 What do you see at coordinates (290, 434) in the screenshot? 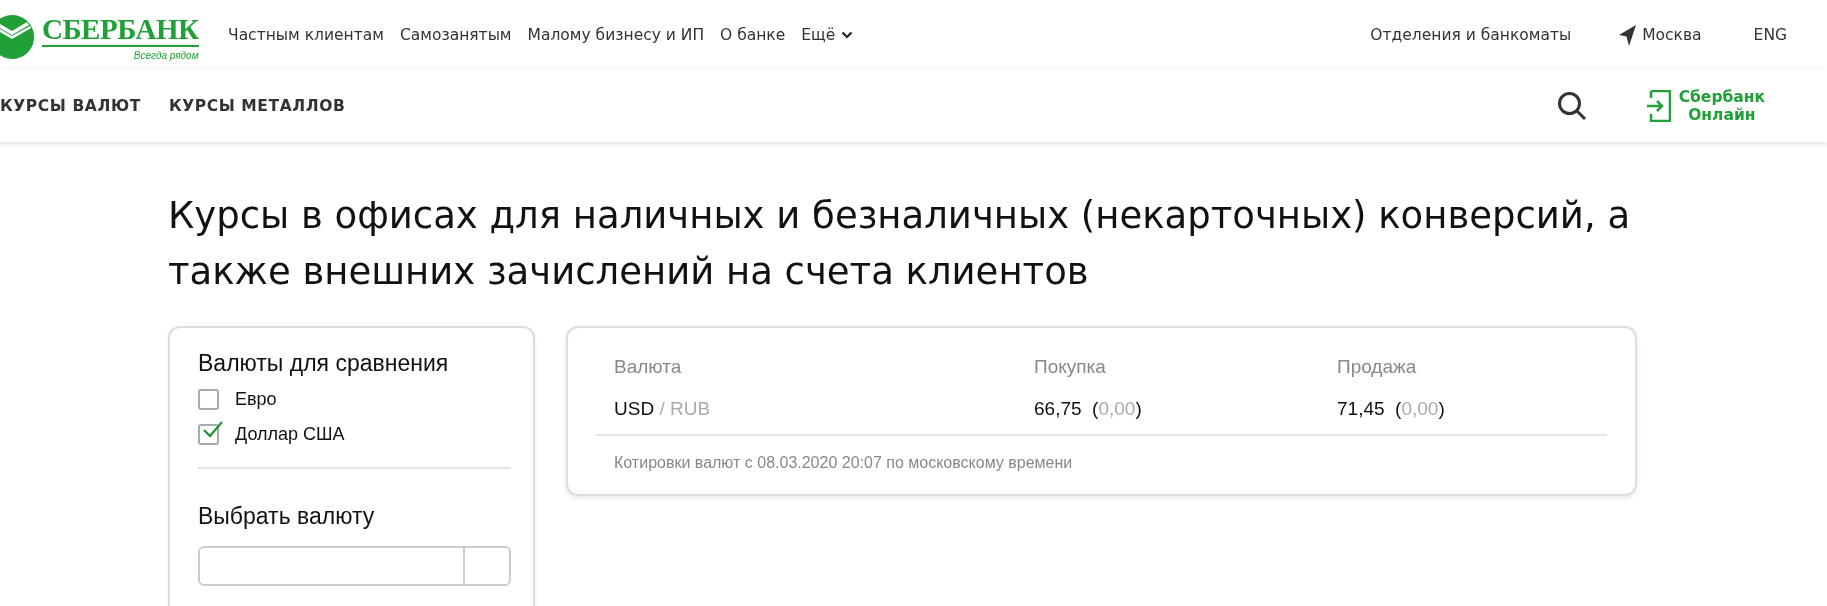
I see `checkbox-label: Доллар США` at bounding box center [290, 434].